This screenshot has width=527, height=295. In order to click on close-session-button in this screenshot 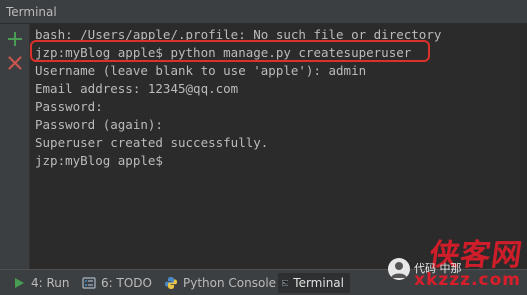, I will do `click(15, 63)`.